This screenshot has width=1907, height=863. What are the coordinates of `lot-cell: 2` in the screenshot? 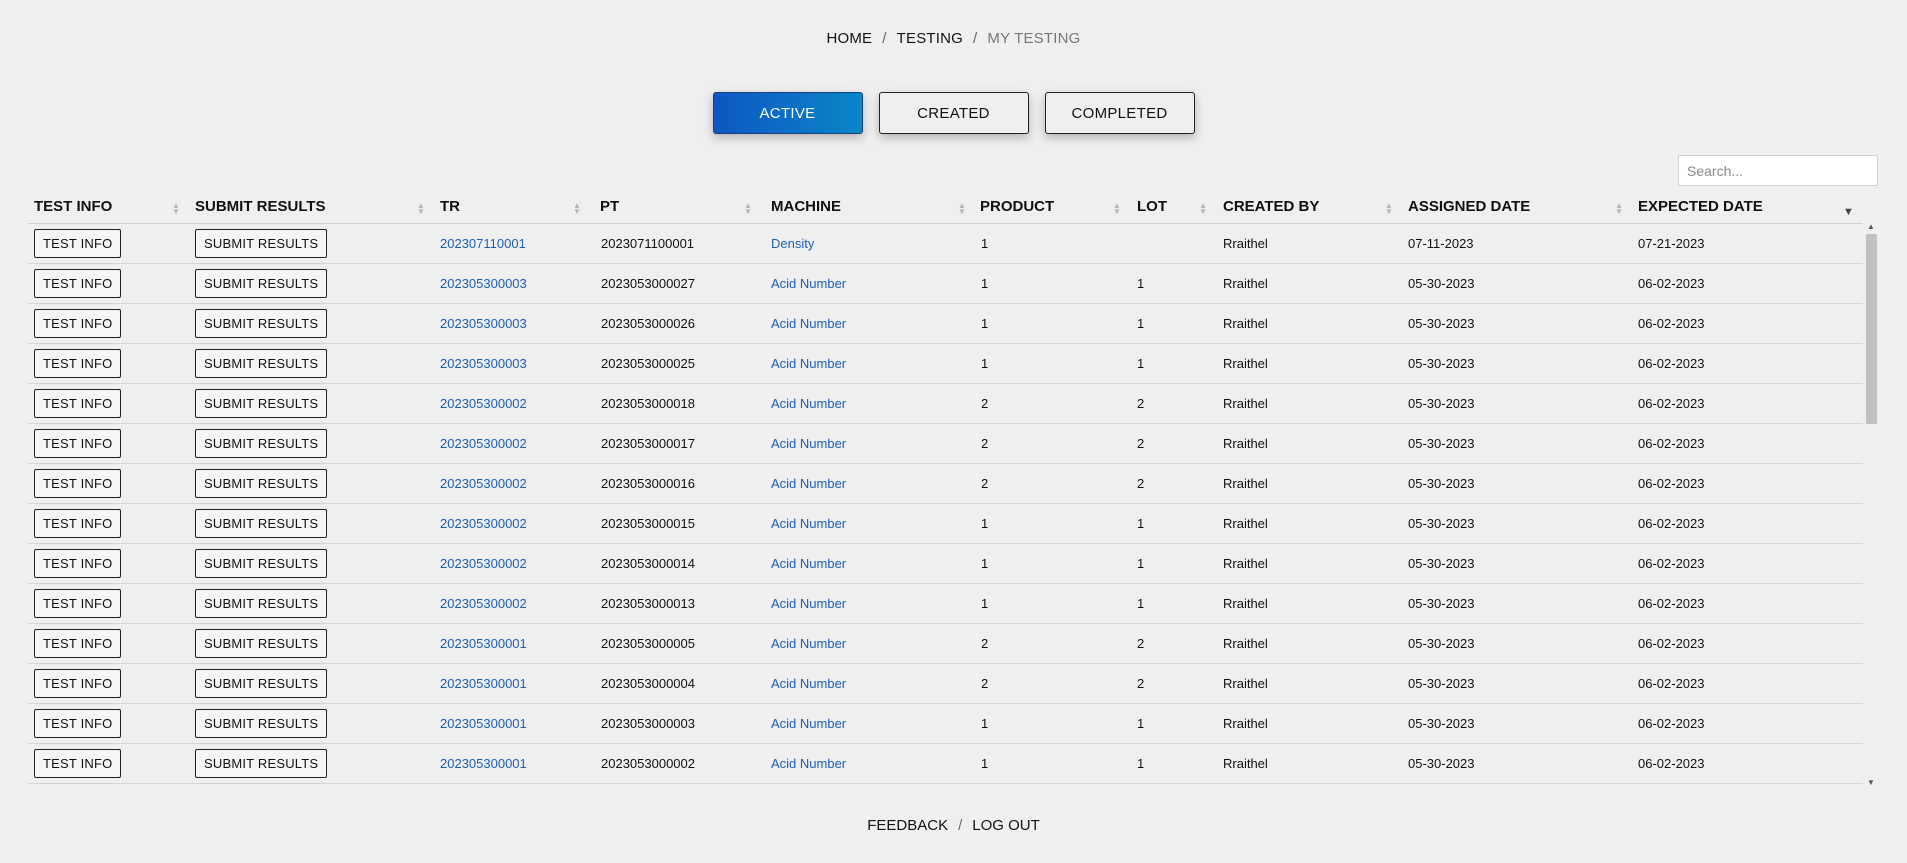 It's located at (1141, 643).